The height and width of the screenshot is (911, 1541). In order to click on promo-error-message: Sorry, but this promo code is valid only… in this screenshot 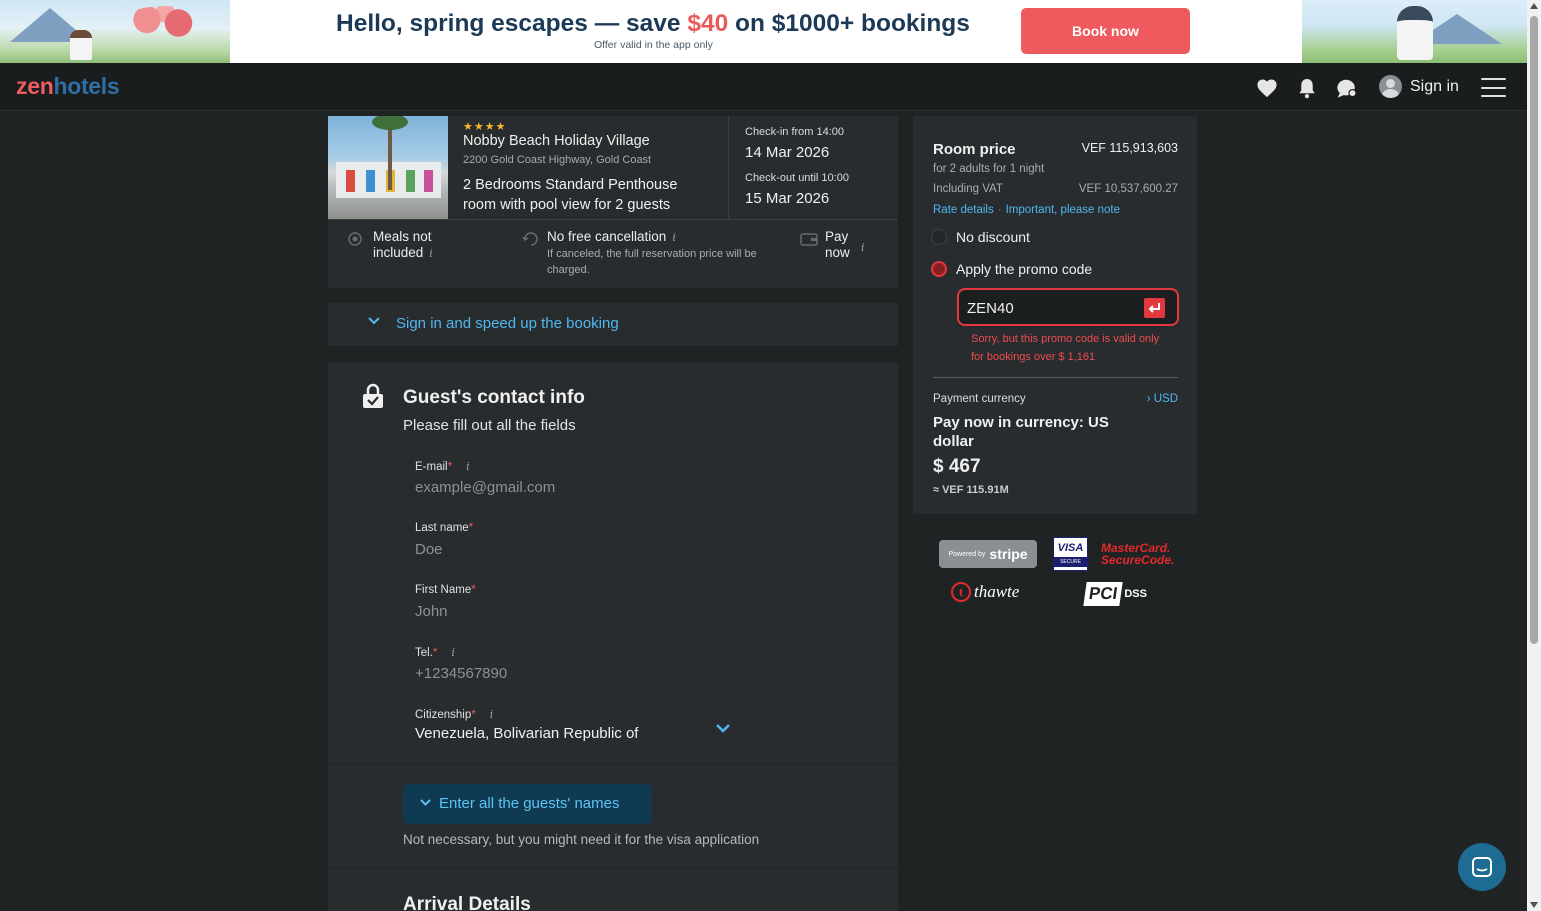, I will do `click(1065, 348)`.